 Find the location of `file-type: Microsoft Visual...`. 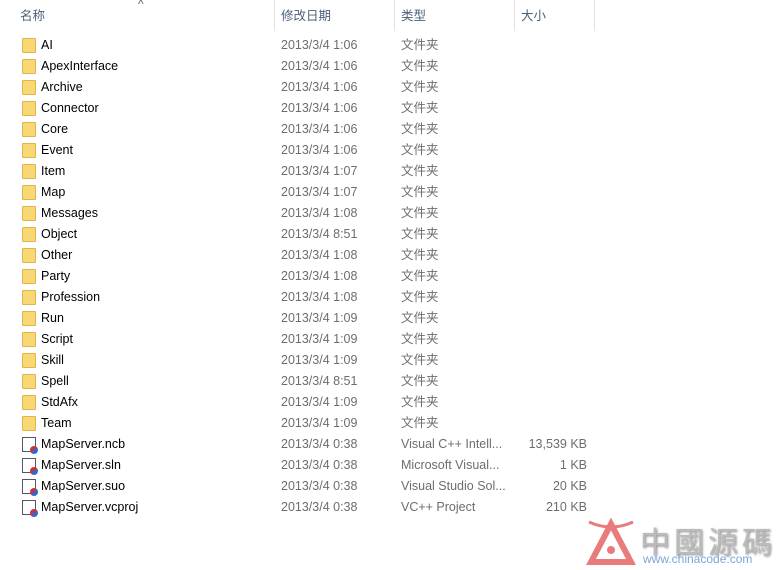

file-type: Microsoft Visual... is located at coordinates (450, 465).